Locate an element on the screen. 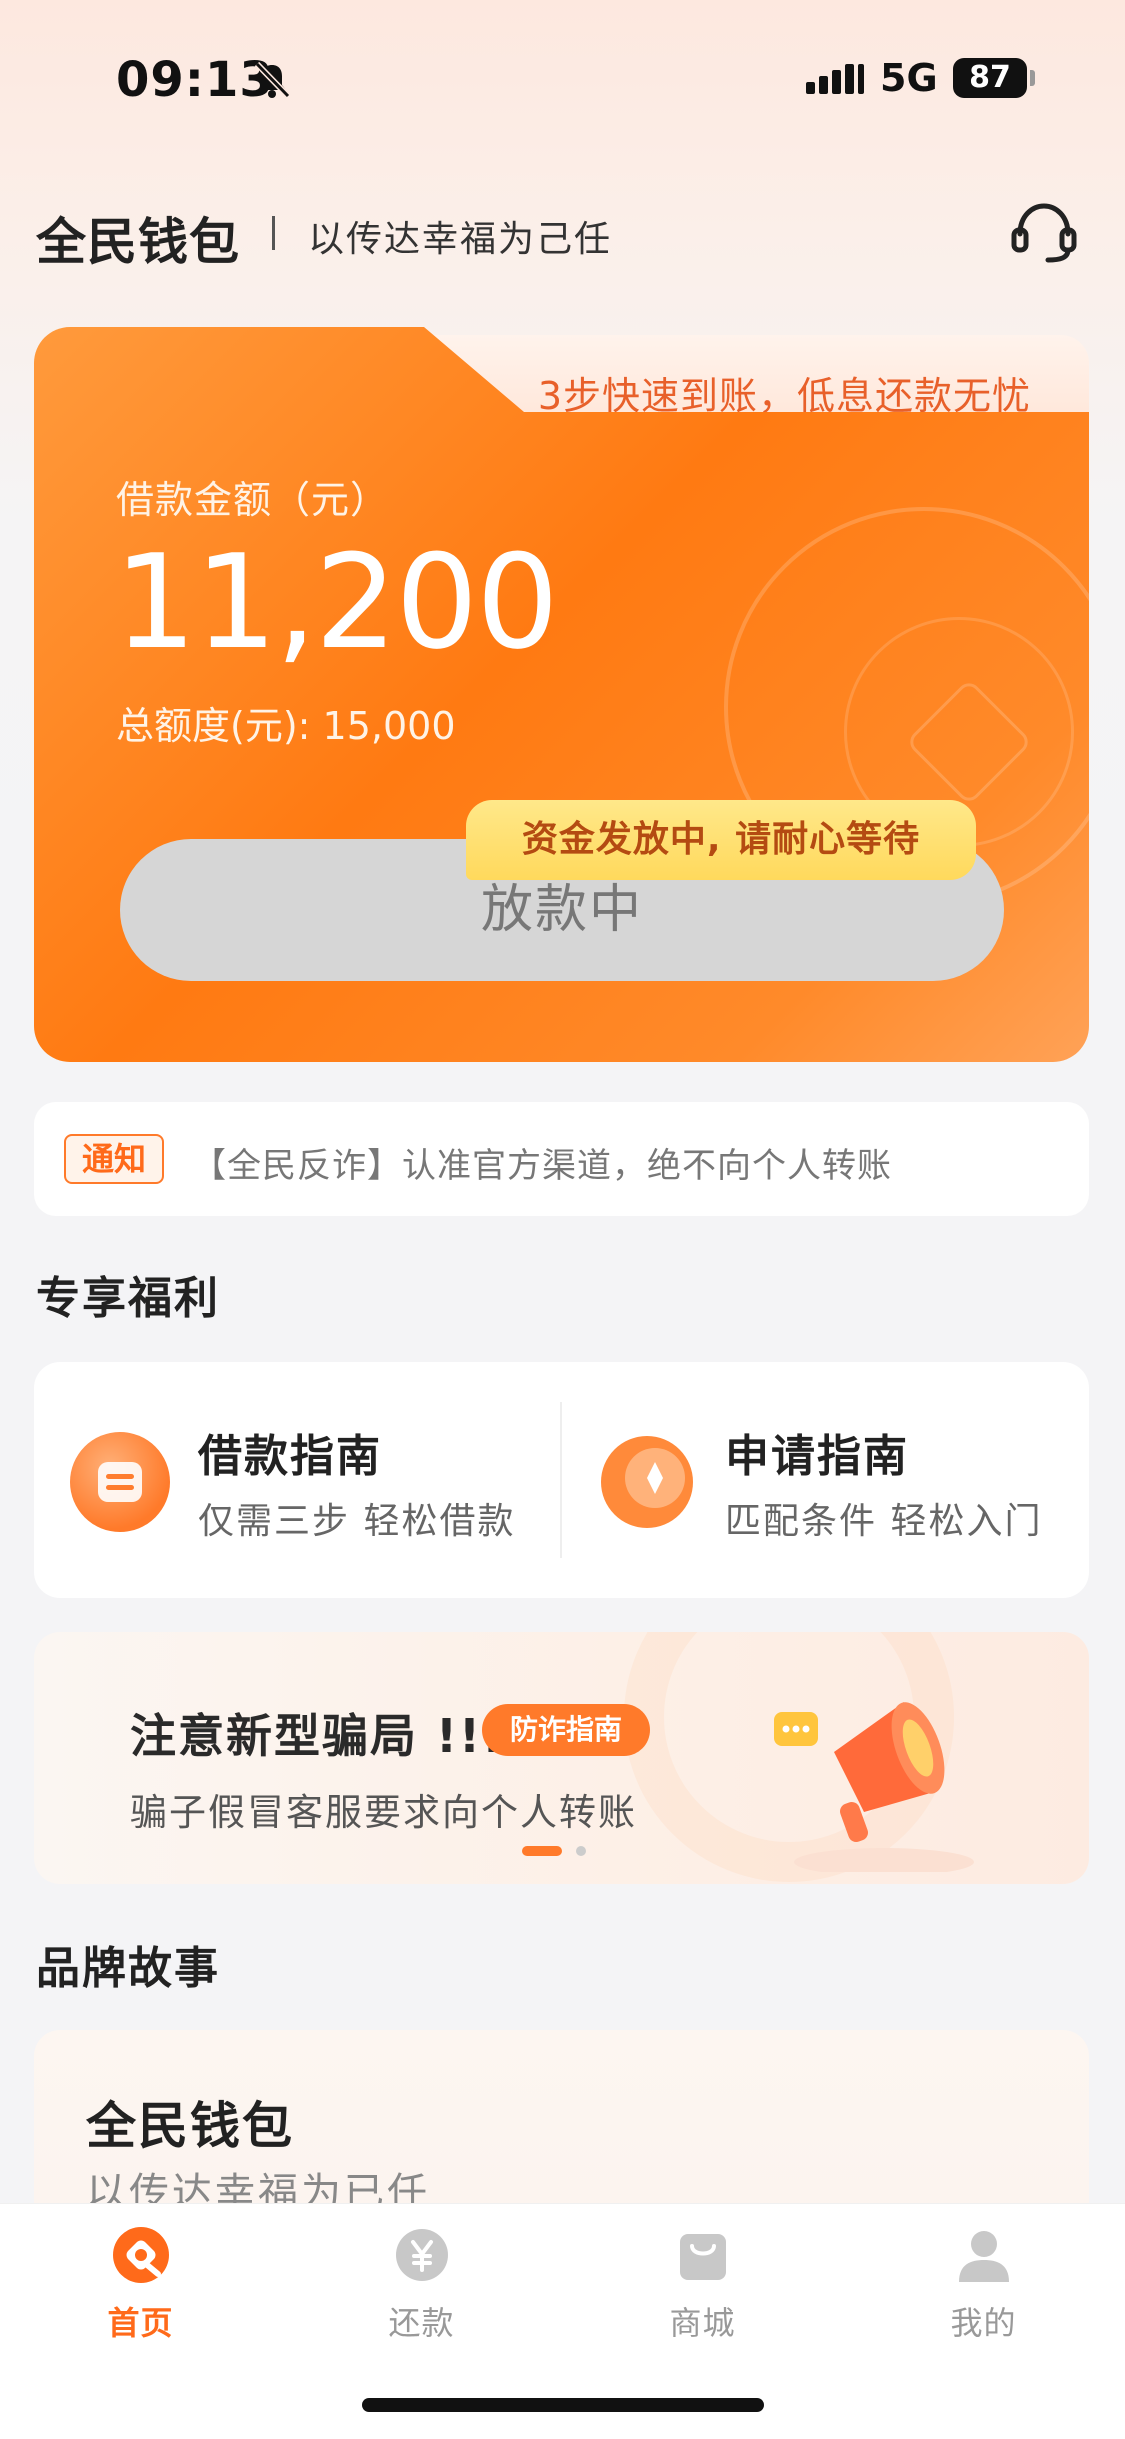 Image resolution: width=1125 pixels, height=2439 pixels. home-icon is located at coordinates (140, 2255).